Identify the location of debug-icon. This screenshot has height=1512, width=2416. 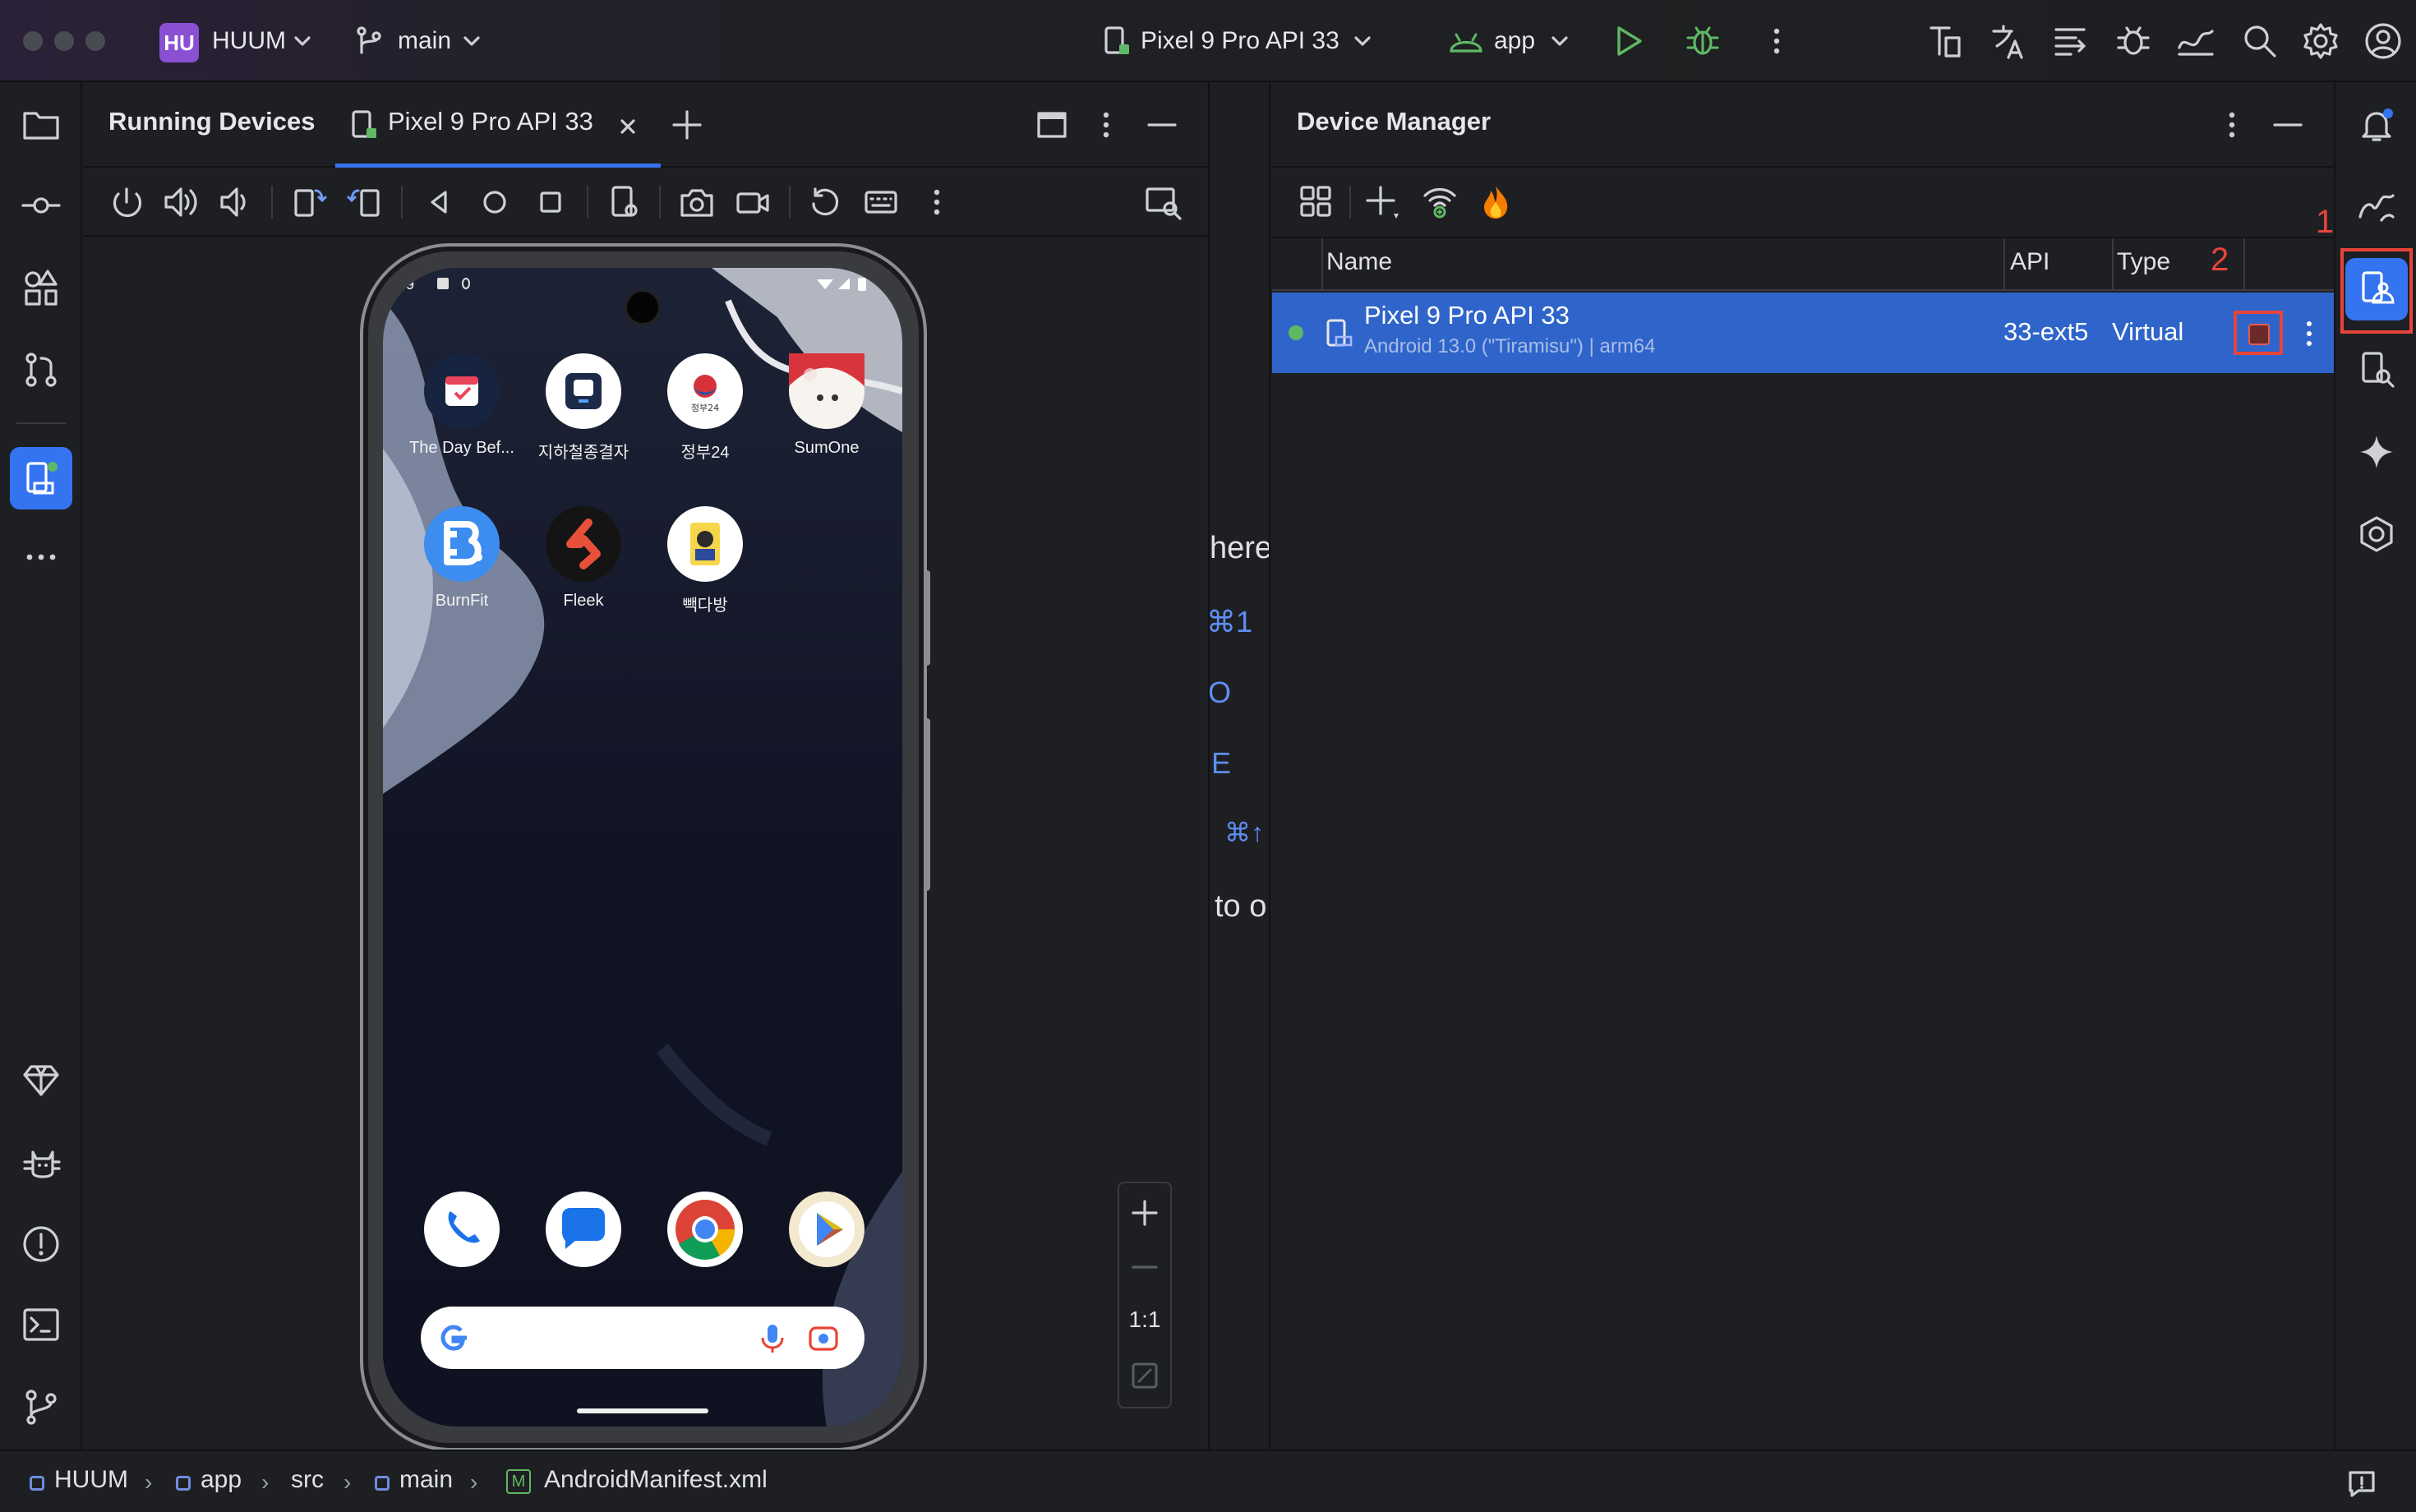
(1703, 41).